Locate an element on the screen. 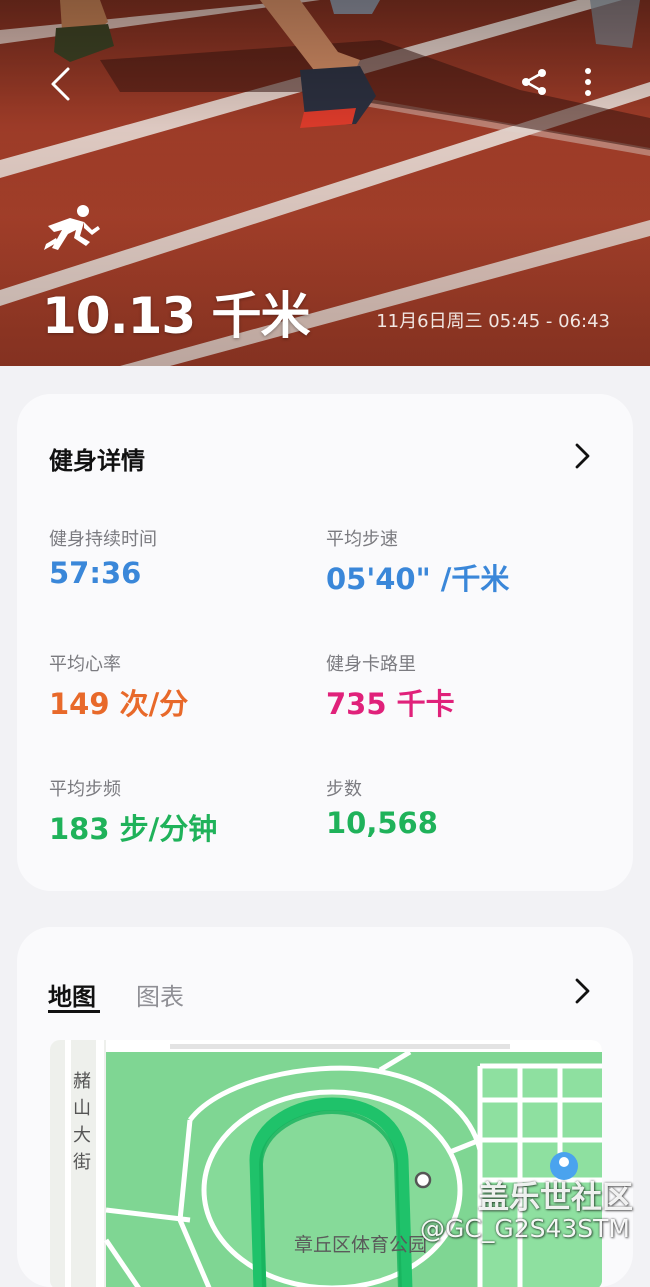 Image resolution: width=650 pixels, height=1287 pixels. avg-heart-rate-value: 149 次/分 is located at coordinates (119, 704).